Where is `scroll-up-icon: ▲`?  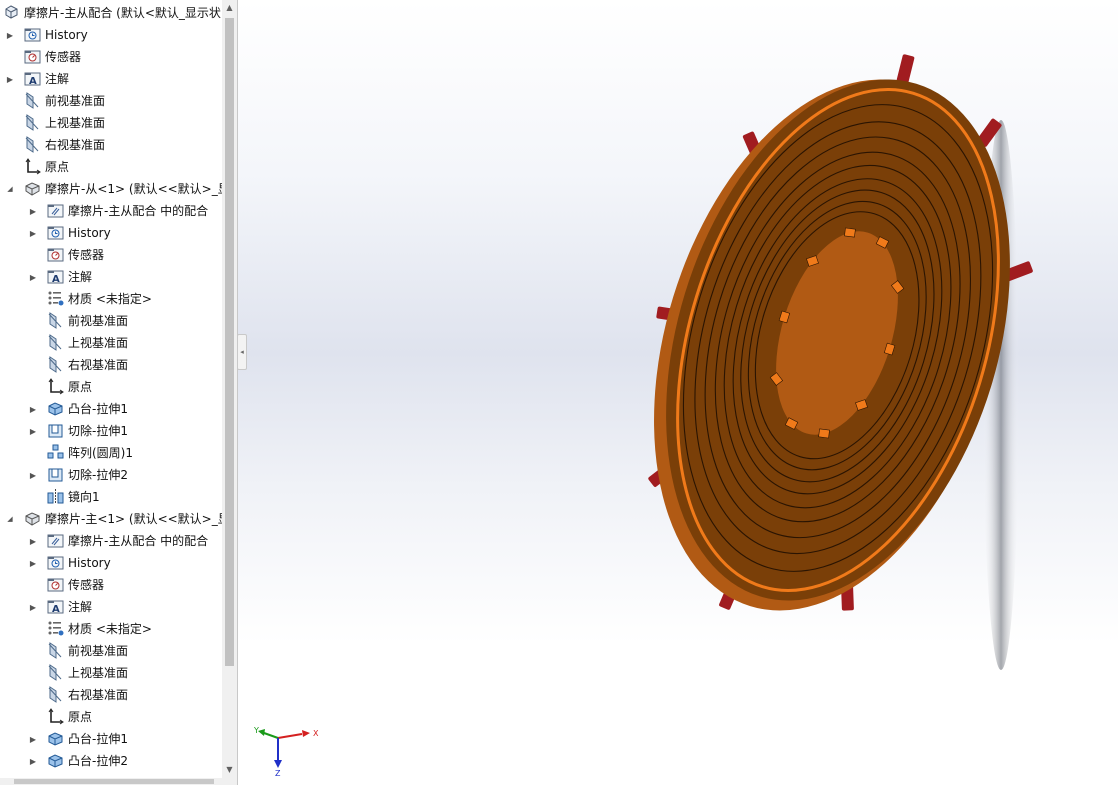
scroll-up-icon: ▲ is located at coordinates (229, 8).